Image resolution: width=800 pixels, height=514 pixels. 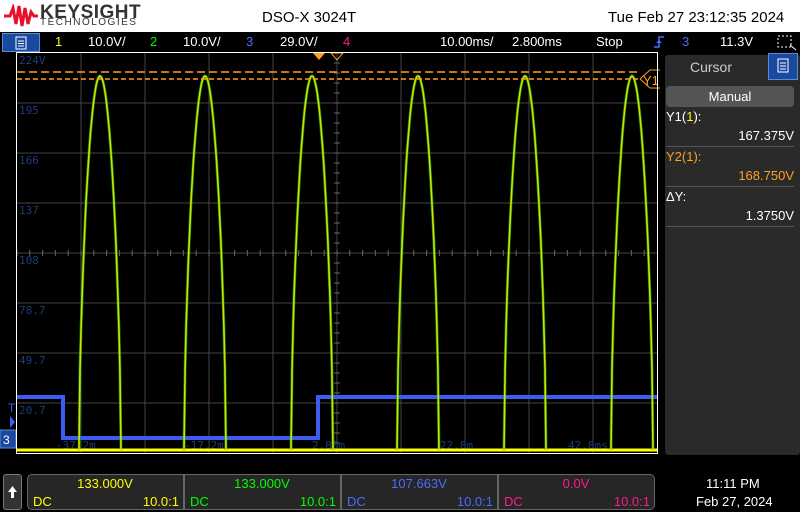 What do you see at coordinates (733, 483) in the screenshot?
I see `clock-time: 11:11 PM` at bounding box center [733, 483].